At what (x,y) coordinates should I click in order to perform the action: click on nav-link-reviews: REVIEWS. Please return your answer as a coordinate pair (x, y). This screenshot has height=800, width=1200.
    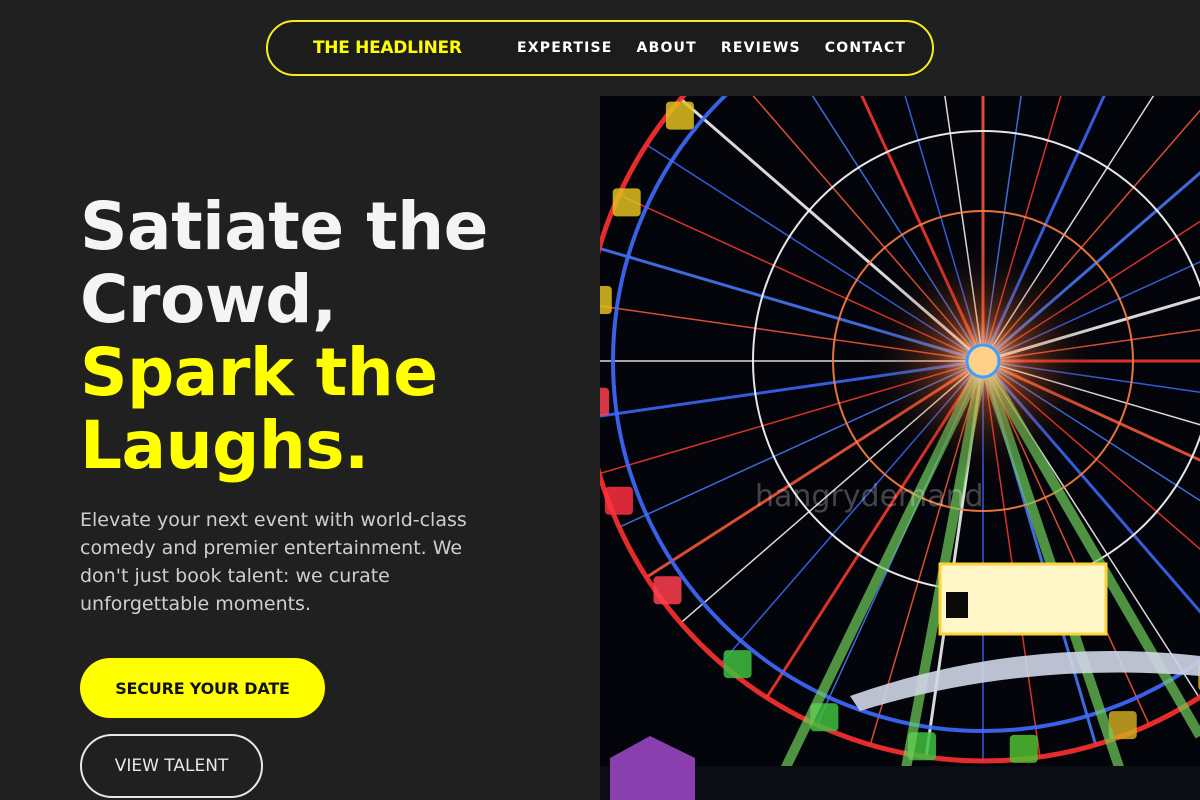
    Looking at the image, I should click on (761, 48).